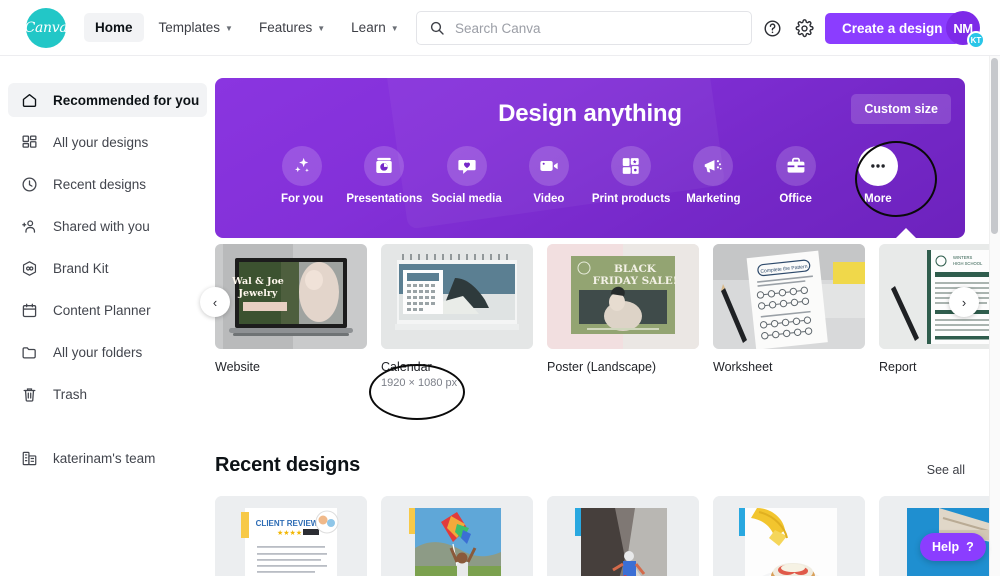 This screenshot has width=1000, height=576. What do you see at coordinates (257, 281) in the screenshot?
I see `svg-text: Wal & Joe` at bounding box center [257, 281].